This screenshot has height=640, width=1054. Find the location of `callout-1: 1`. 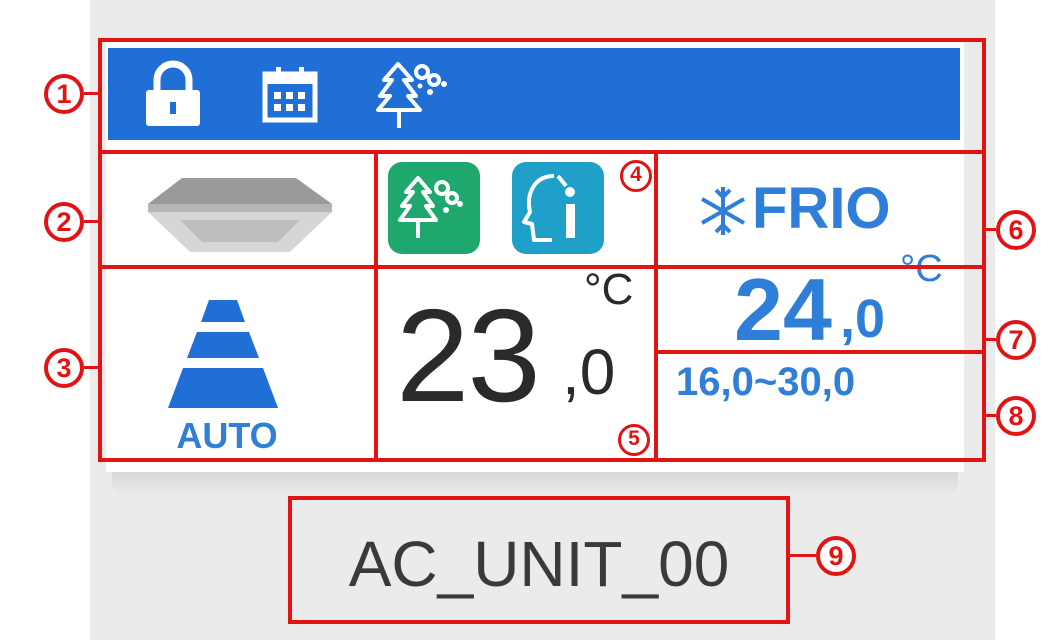

callout-1: 1 is located at coordinates (64, 94).